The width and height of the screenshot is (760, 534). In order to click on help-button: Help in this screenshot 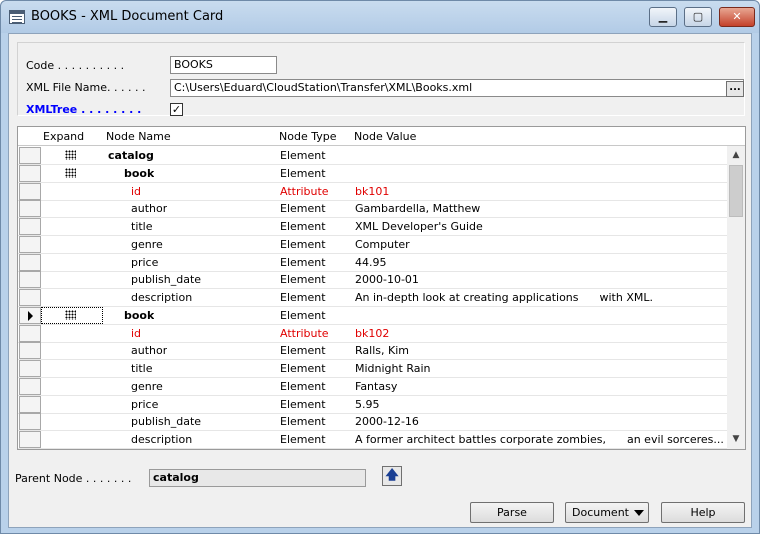, I will do `click(703, 512)`.